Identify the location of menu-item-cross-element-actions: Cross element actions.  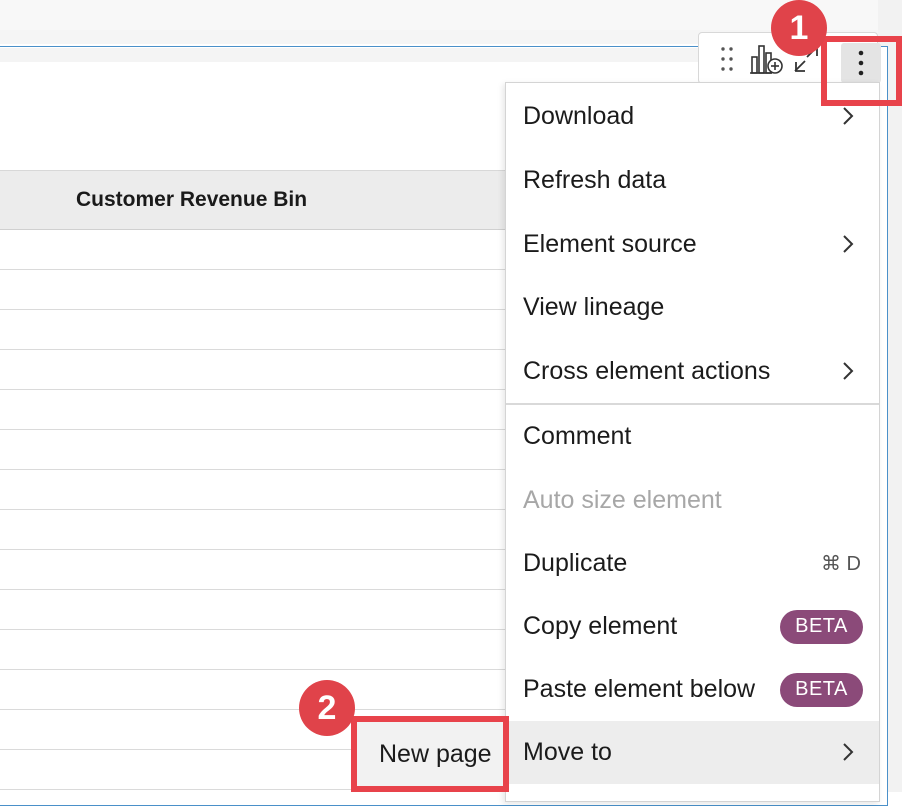
(692, 371).